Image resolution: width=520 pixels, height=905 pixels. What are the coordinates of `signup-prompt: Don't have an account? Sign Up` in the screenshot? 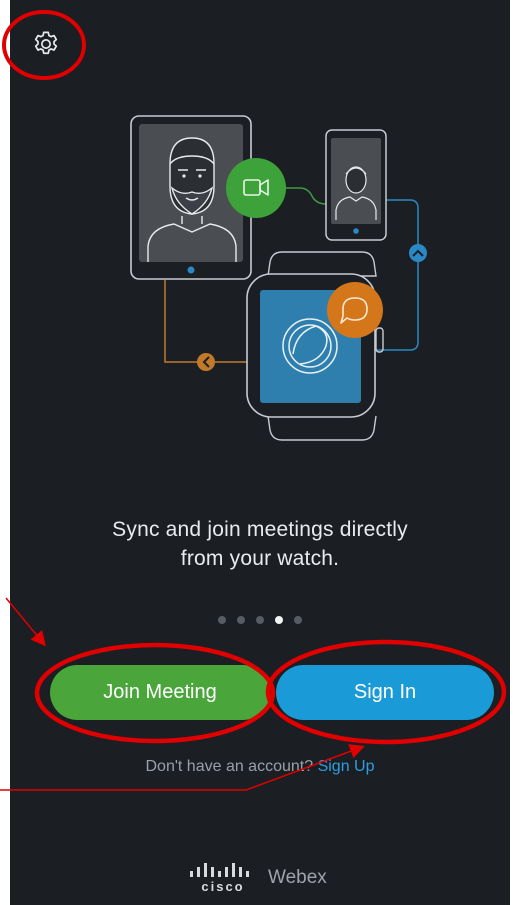 It's located at (260, 767).